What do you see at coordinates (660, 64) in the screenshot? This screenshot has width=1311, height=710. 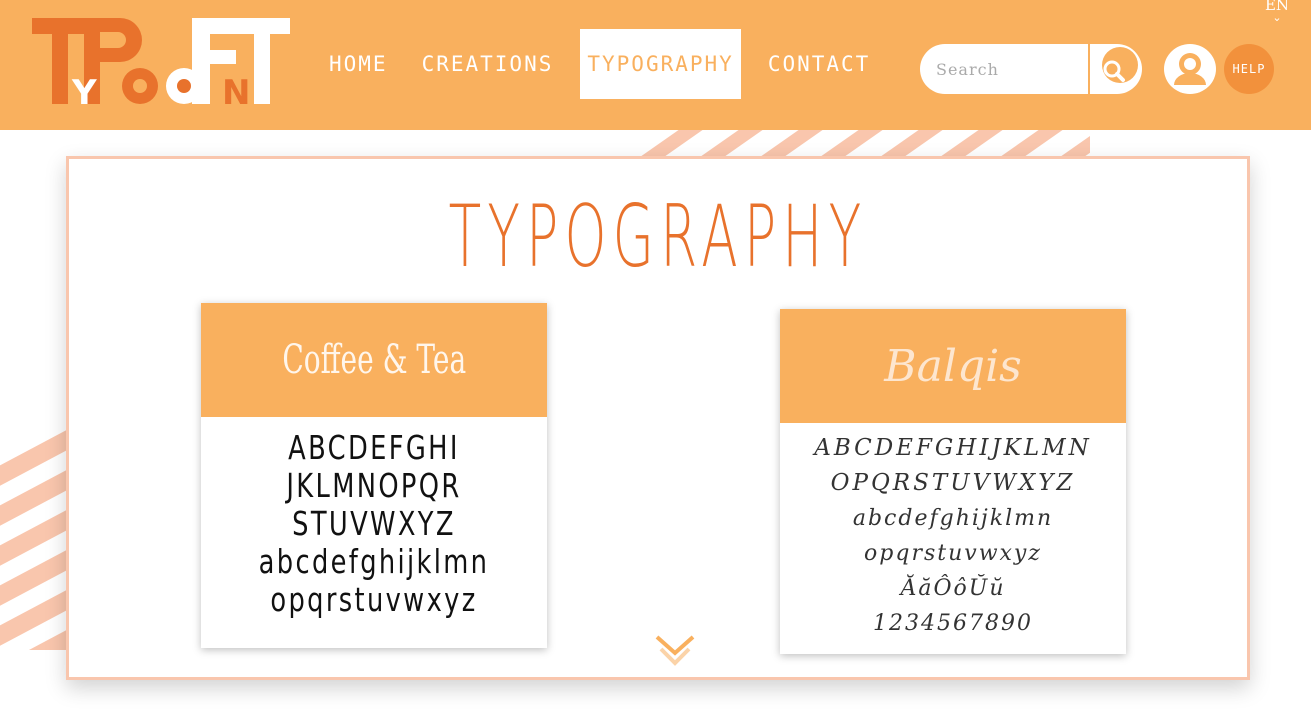 I see `nav-typography: TYPOGRAPHY` at bounding box center [660, 64].